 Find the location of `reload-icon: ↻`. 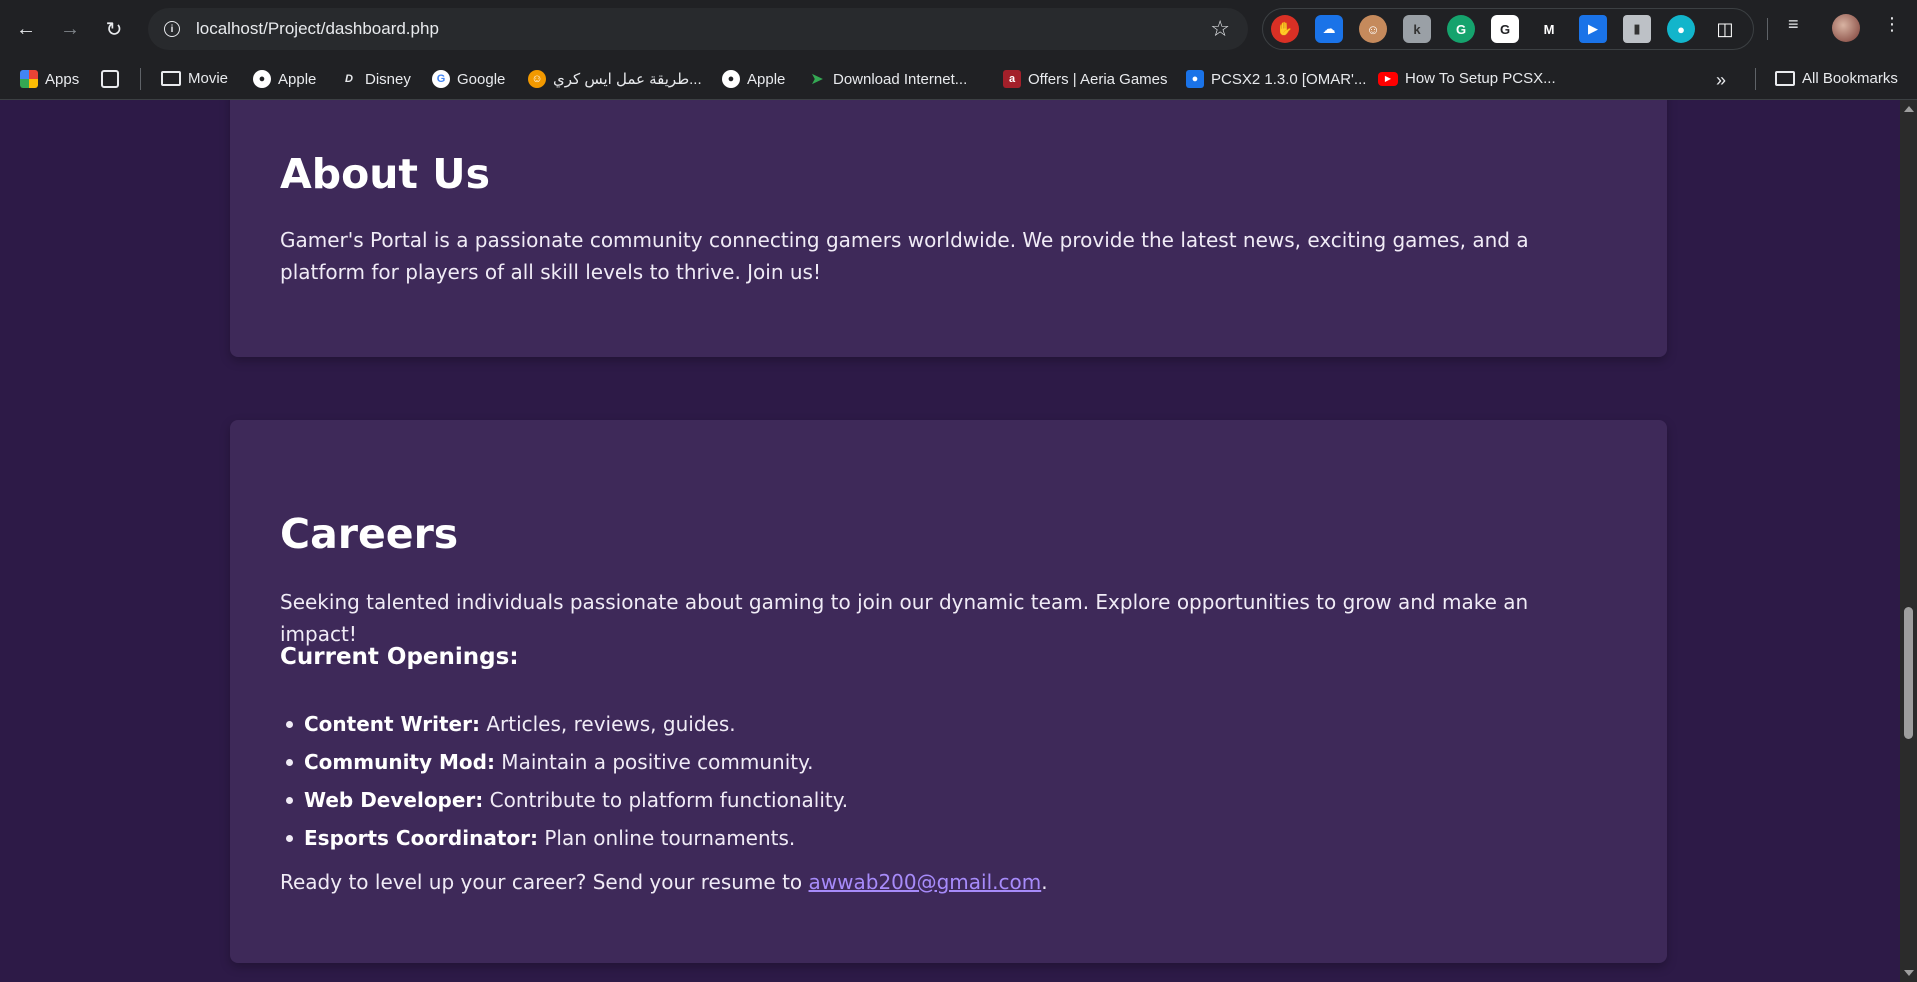

reload-icon: ↻ is located at coordinates (114, 29).